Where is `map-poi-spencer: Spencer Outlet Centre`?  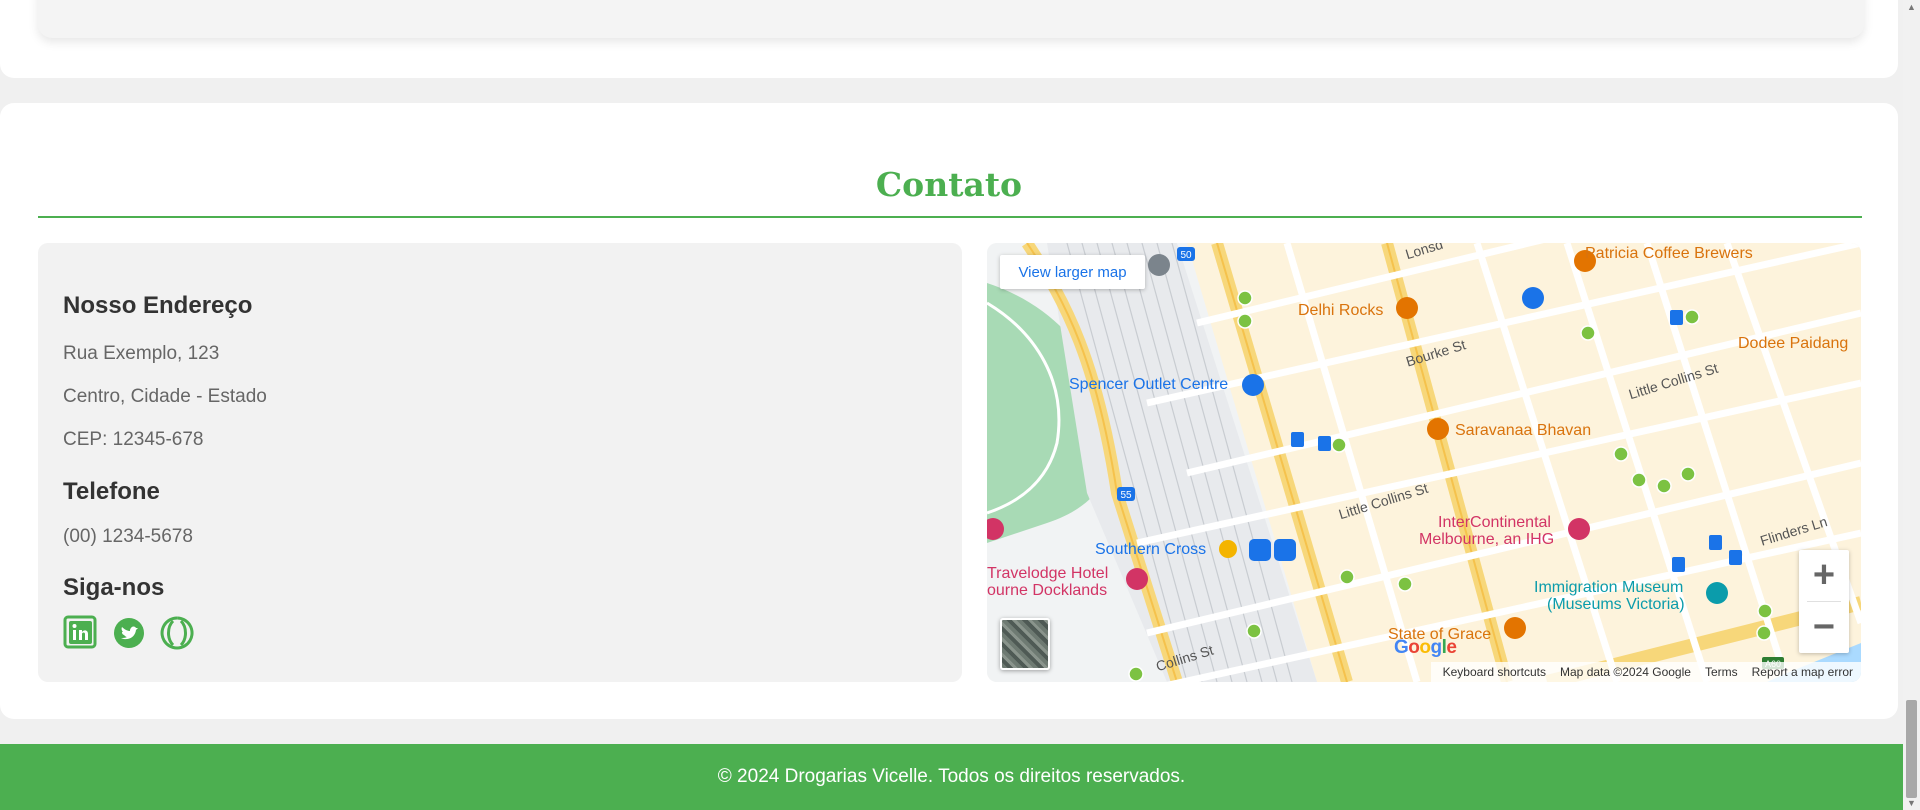 map-poi-spencer: Spencer Outlet Centre is located at coordinates (1148, 385).